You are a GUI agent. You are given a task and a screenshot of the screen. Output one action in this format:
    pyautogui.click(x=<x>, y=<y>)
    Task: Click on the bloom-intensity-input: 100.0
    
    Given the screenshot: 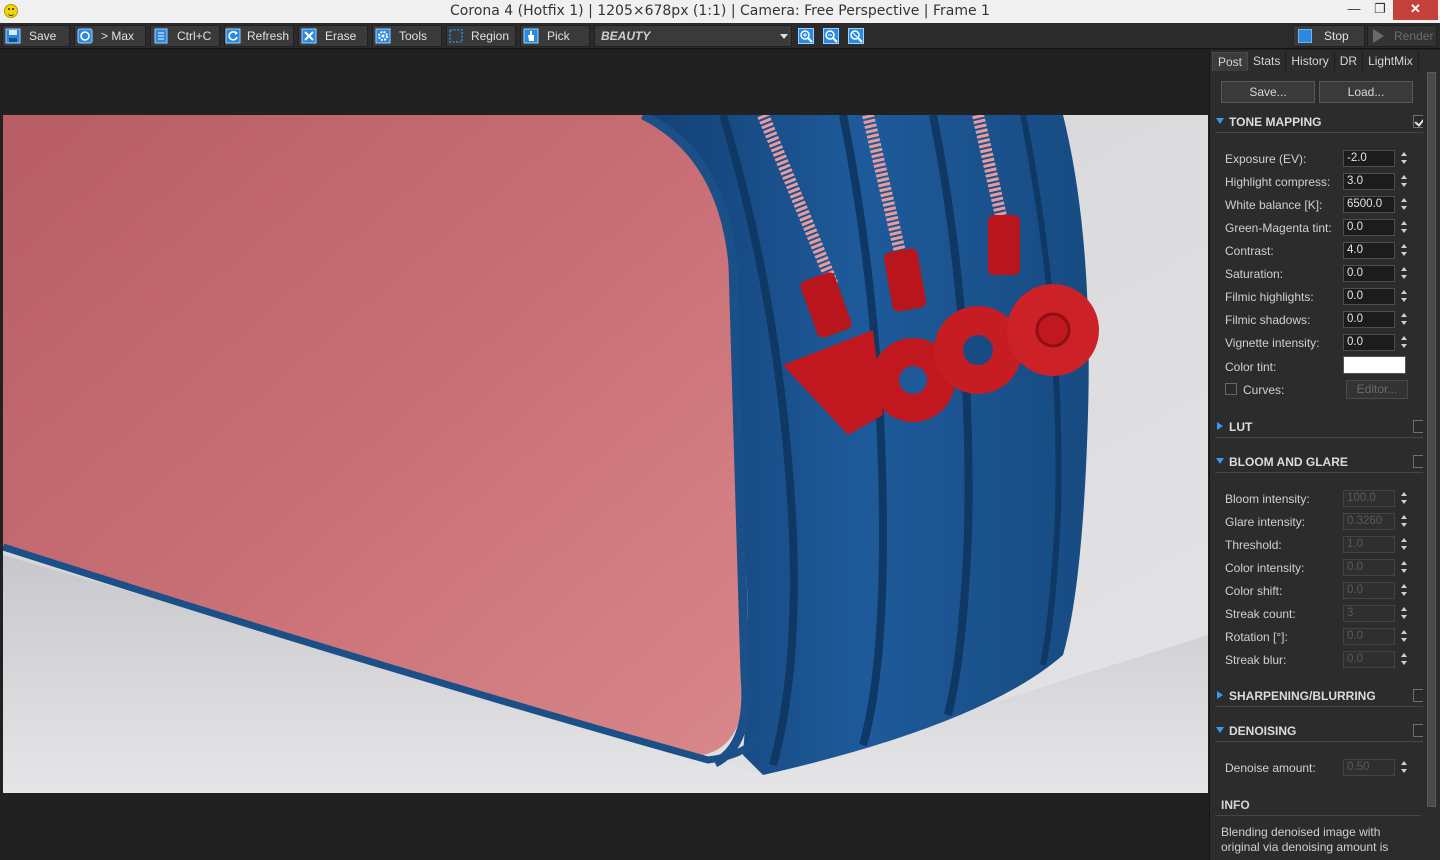 What is the action you would take?
    pyautogui.click(x=1369, y=498)
    